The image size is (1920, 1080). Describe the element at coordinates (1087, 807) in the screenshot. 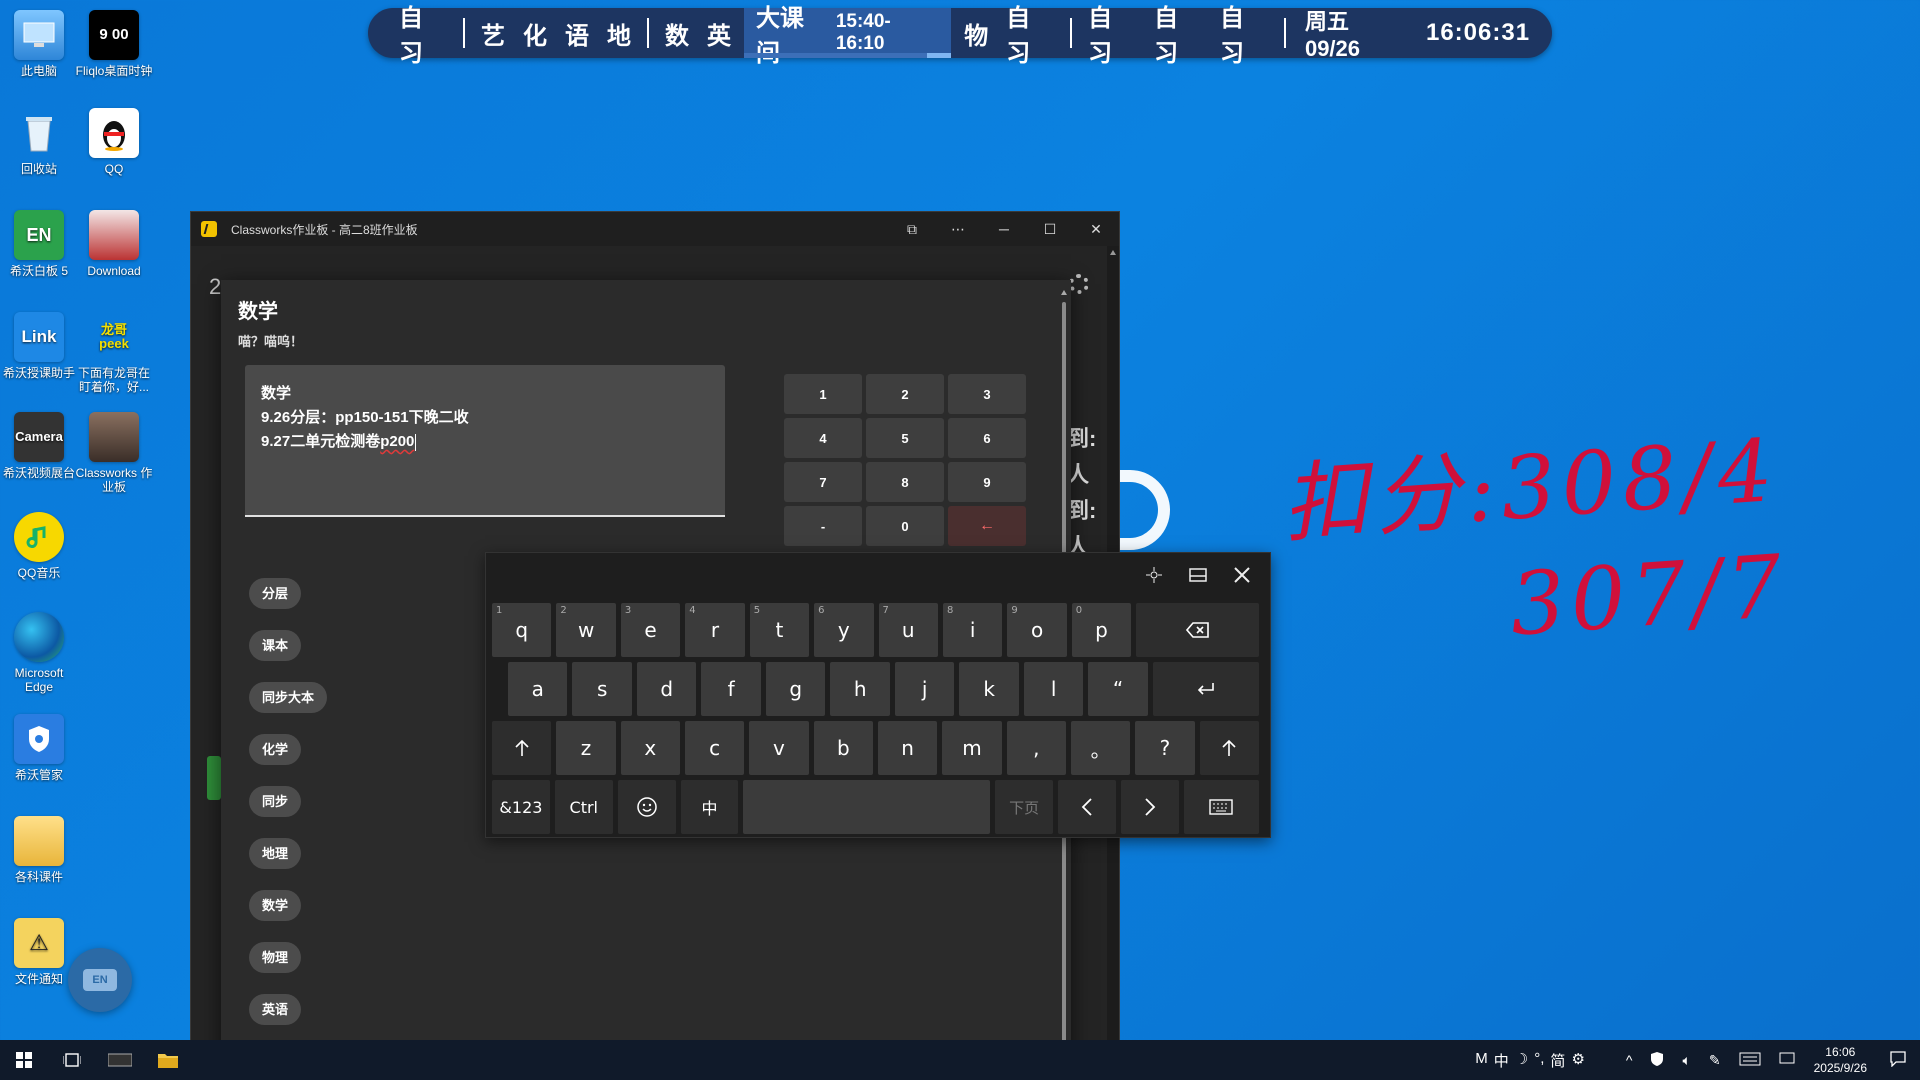

I see `left-arrow-key` at that location.